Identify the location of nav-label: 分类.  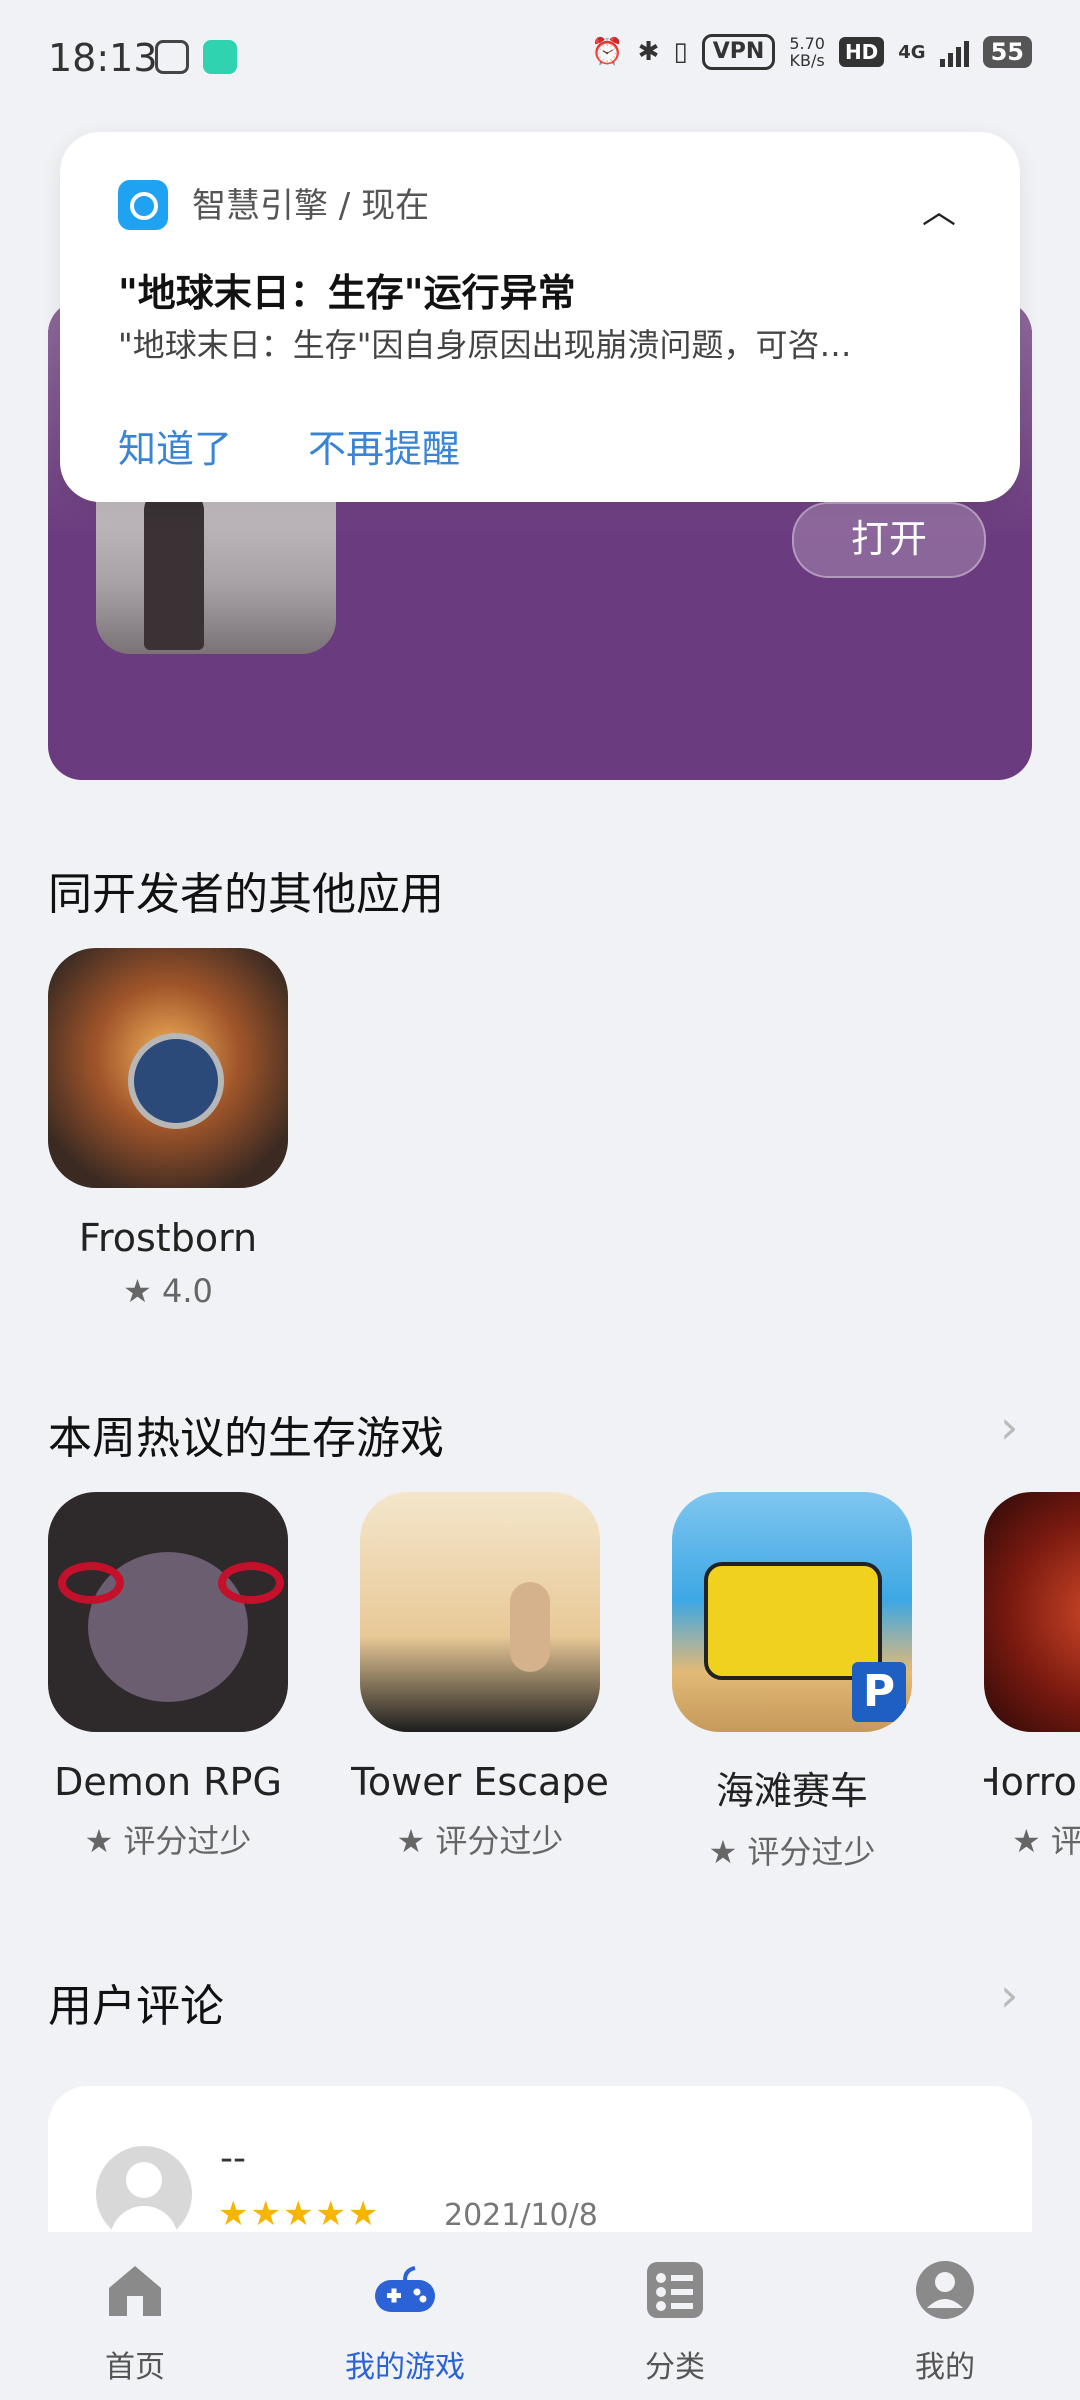
(675, 2367).